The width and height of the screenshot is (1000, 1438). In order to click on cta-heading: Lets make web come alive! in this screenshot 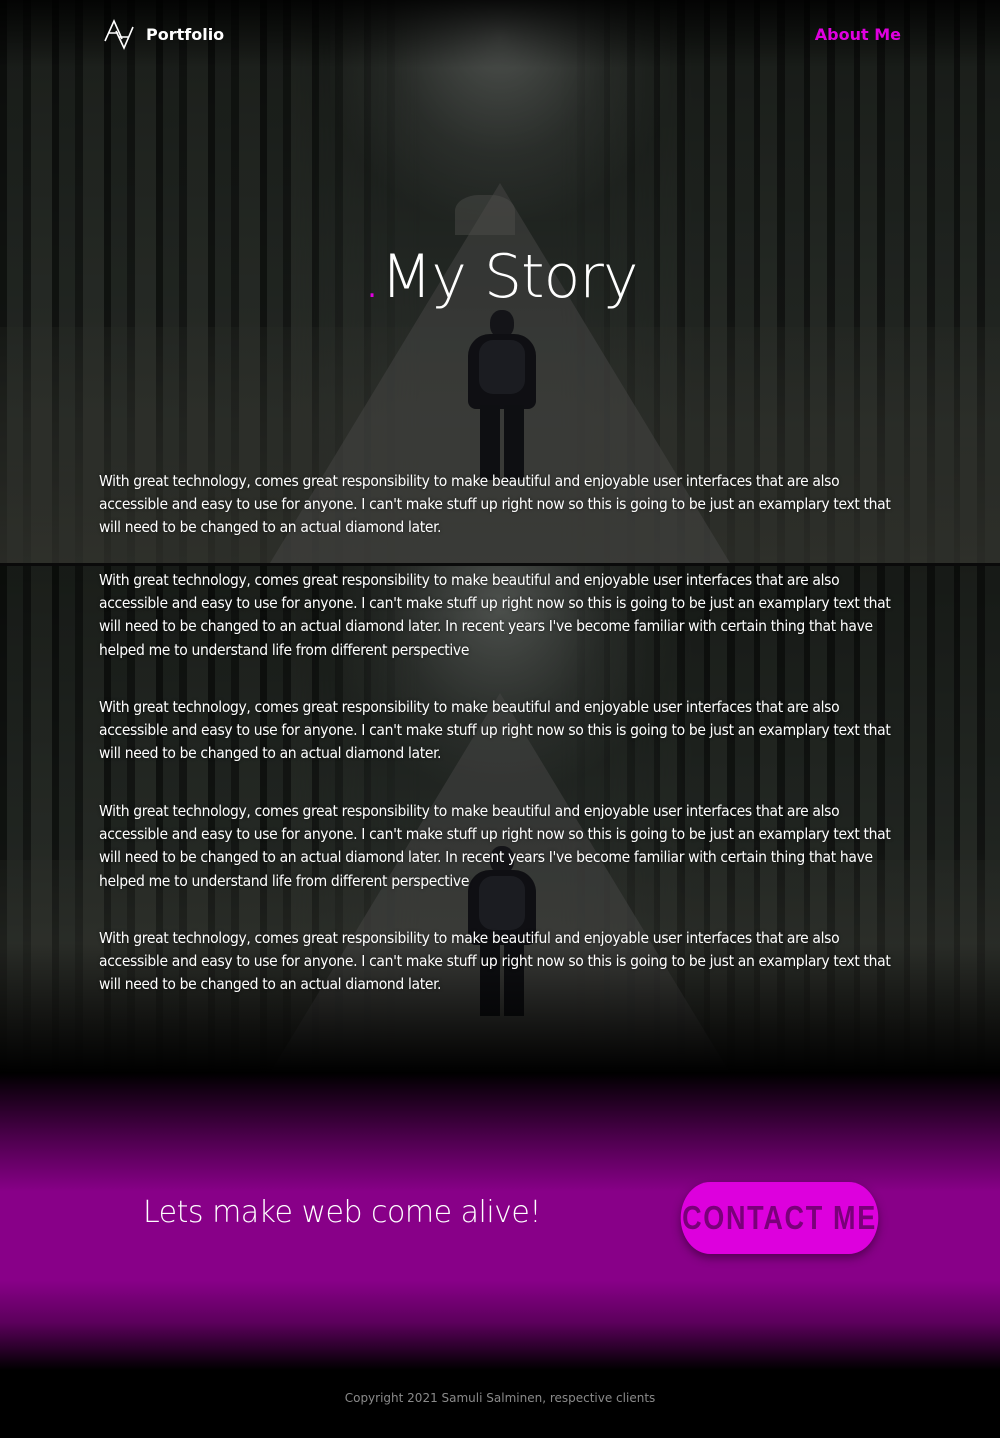, I will do `click(342, 1212)`.